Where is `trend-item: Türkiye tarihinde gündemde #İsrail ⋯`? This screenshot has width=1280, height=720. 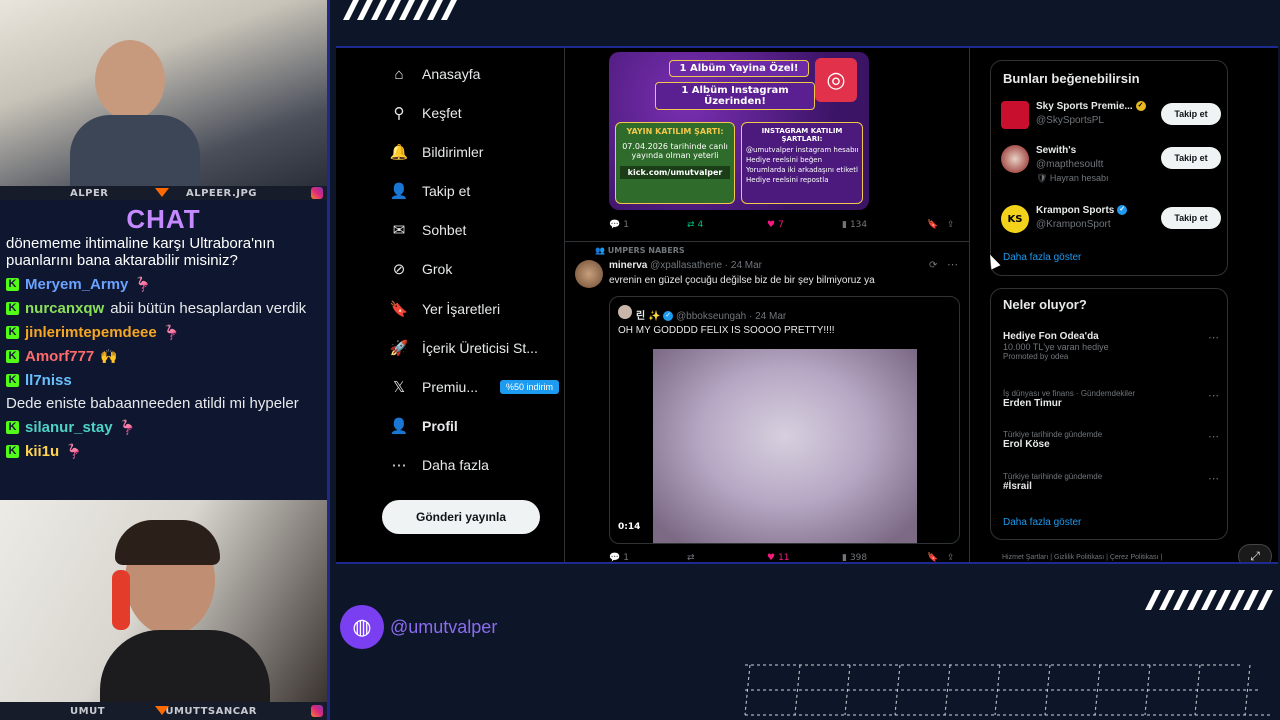
trend-item: Türkiye tarihinde gündemde #İsrail ⋯ is located at coordinates (1111, 482).